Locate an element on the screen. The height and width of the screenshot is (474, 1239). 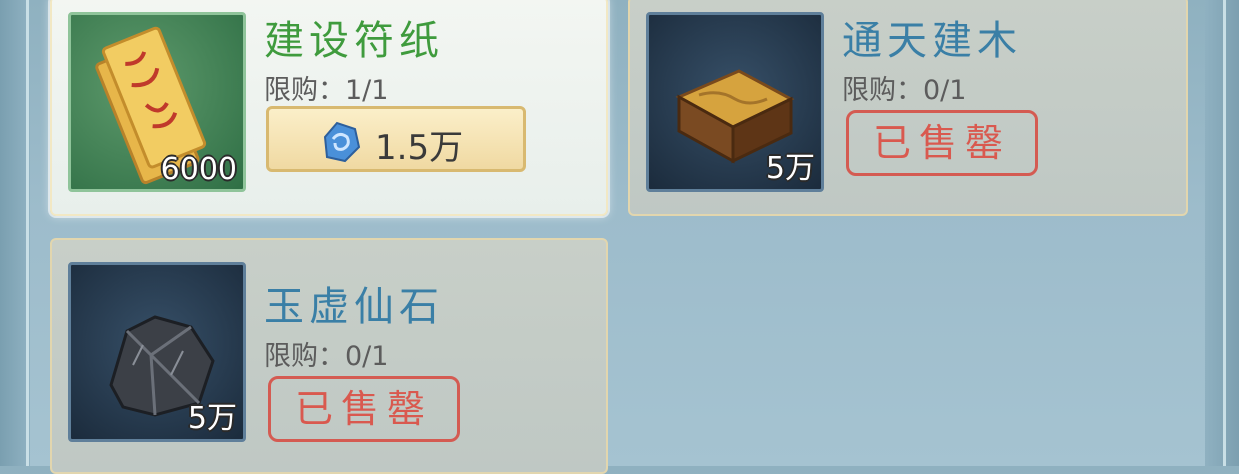
purchase-limit-value: 1/1 is located at coordinates (367, 90).